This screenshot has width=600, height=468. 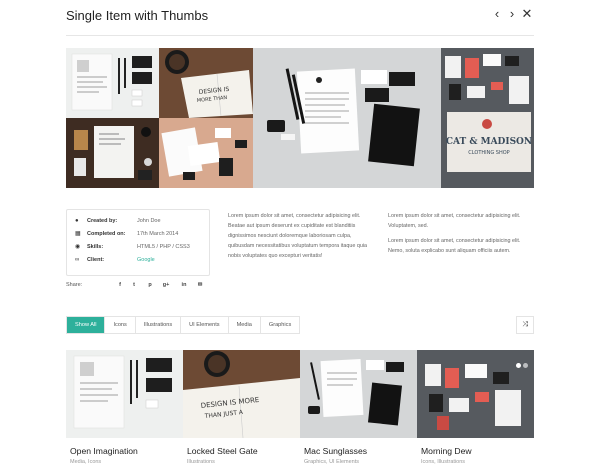 What do you see at coordinates (446, 451) in the screenshot?
I see `card-title: Morning Dew` at bounding box center [446, 451].